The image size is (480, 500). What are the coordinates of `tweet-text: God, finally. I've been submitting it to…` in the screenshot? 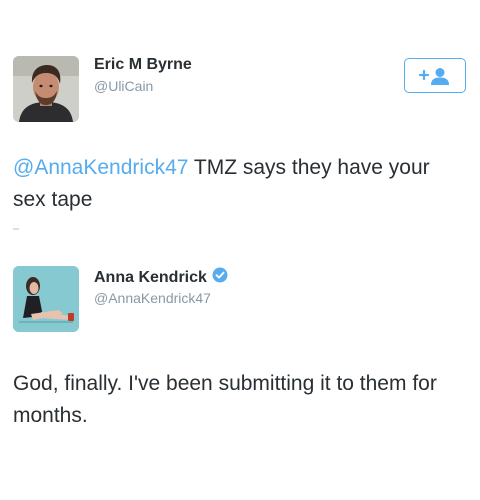 It's located at (225, 399).